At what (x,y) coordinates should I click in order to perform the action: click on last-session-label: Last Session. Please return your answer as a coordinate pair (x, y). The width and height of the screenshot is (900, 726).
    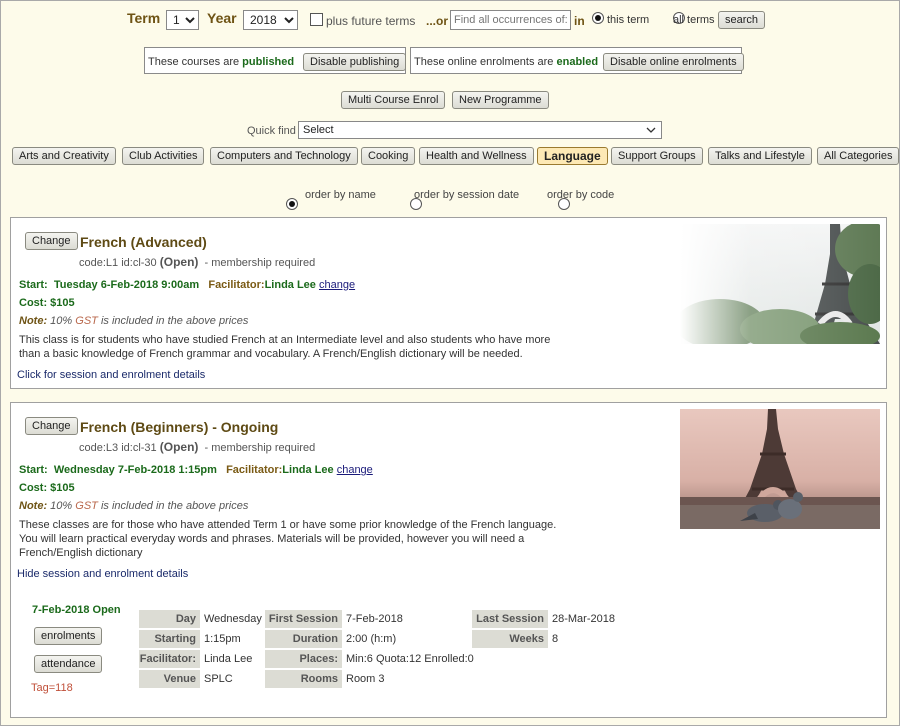
    Looking at the image, I should click on (510, 619).